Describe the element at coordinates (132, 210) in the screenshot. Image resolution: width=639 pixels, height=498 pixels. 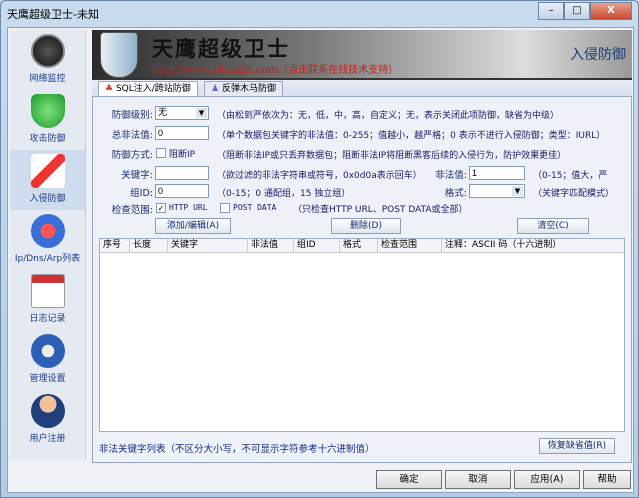
I see `scope-label: 检查范围:` at that location.